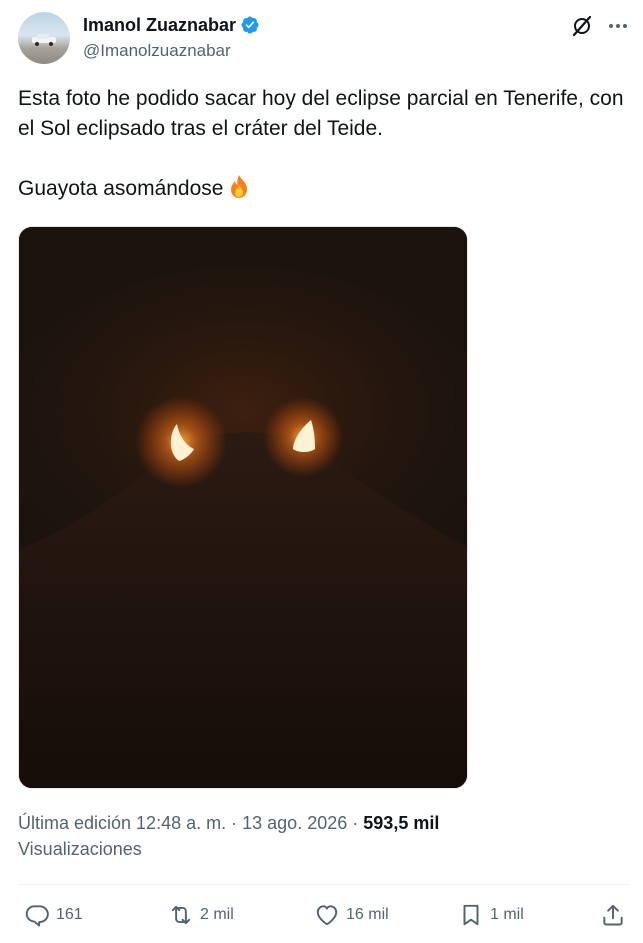  Describe the element at coordinates (122, 823) in the screenshot. I see `edited-label: Última edición 12:48 a. m.` at that location.